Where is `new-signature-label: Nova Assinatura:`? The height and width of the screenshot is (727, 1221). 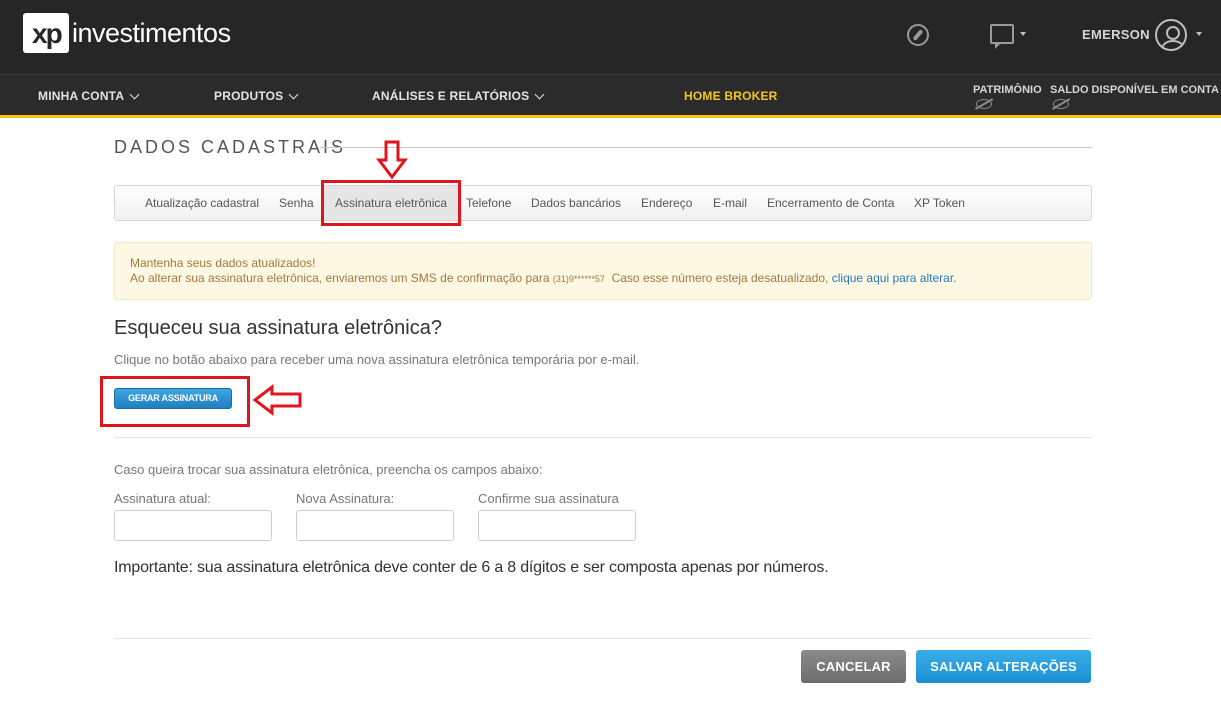 new-signature-label: Nova Assinatura: is located at coordinates (345, 498).